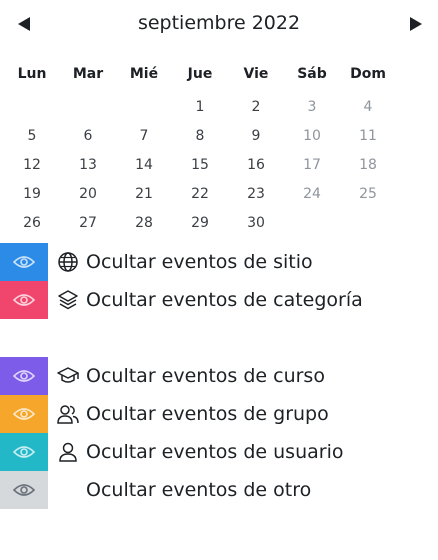 Image resolution: width=438 pixels, height=560 pixels. I want to click on calendar-day-cell: 15, so click(200, 164).